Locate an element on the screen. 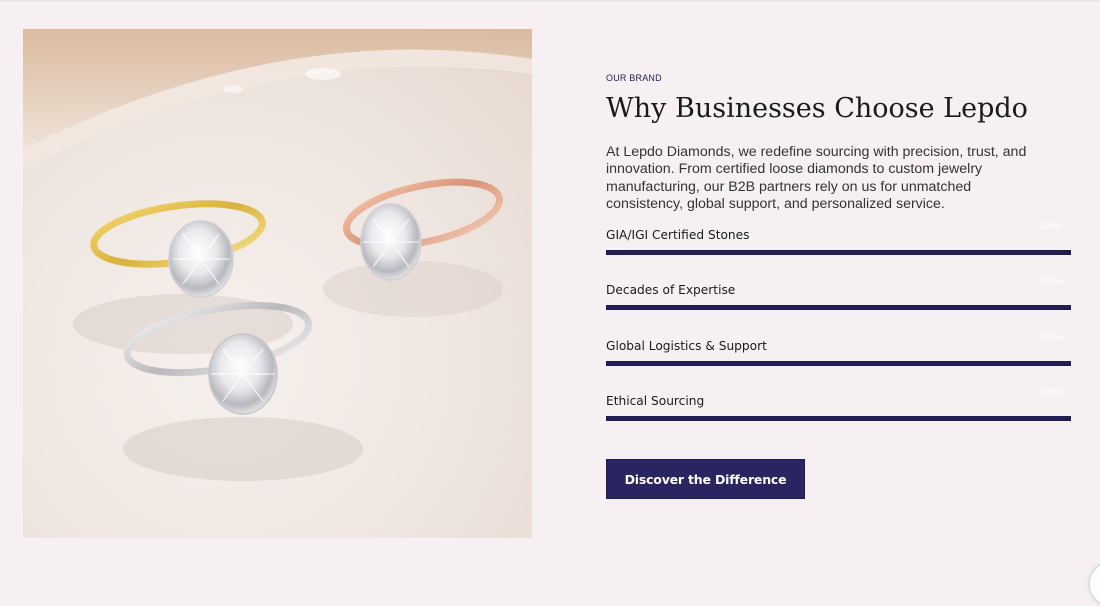 The width and height of the screenshot is (1100, 606). skill-label: Global Logistics & Support is located at coordinates (686, 345).